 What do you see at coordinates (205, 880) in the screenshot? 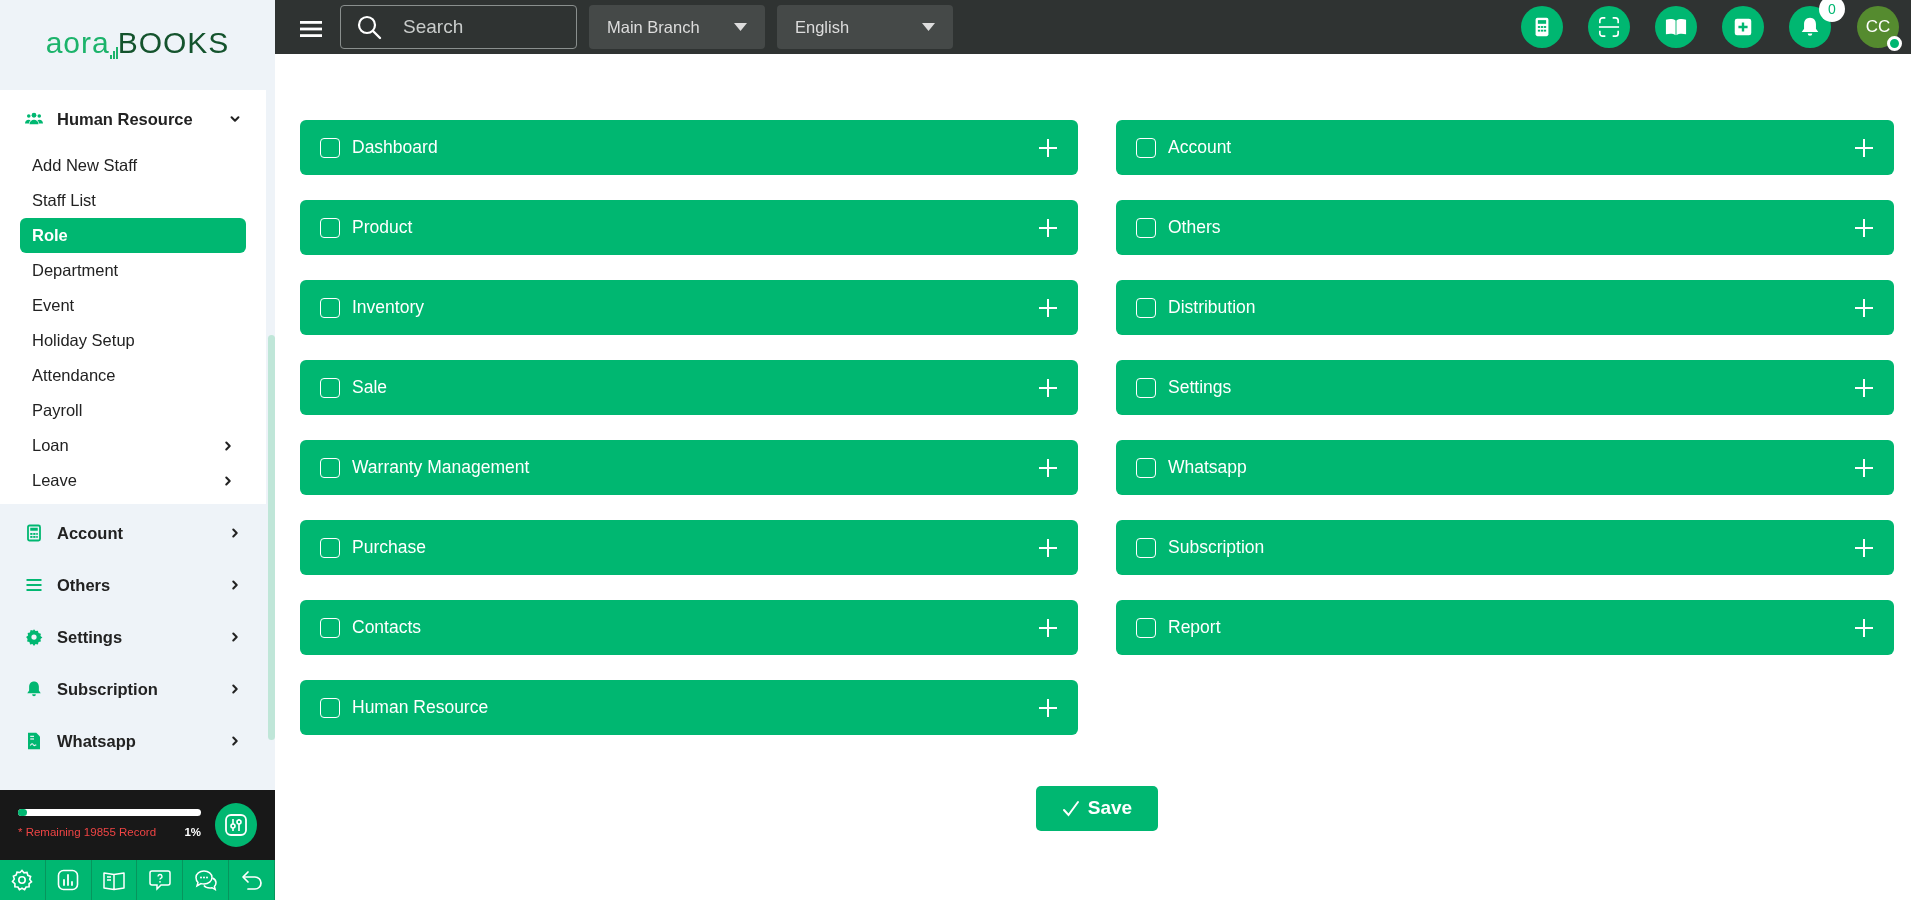
I see `chat-icon` at bounding box center [205, 880].